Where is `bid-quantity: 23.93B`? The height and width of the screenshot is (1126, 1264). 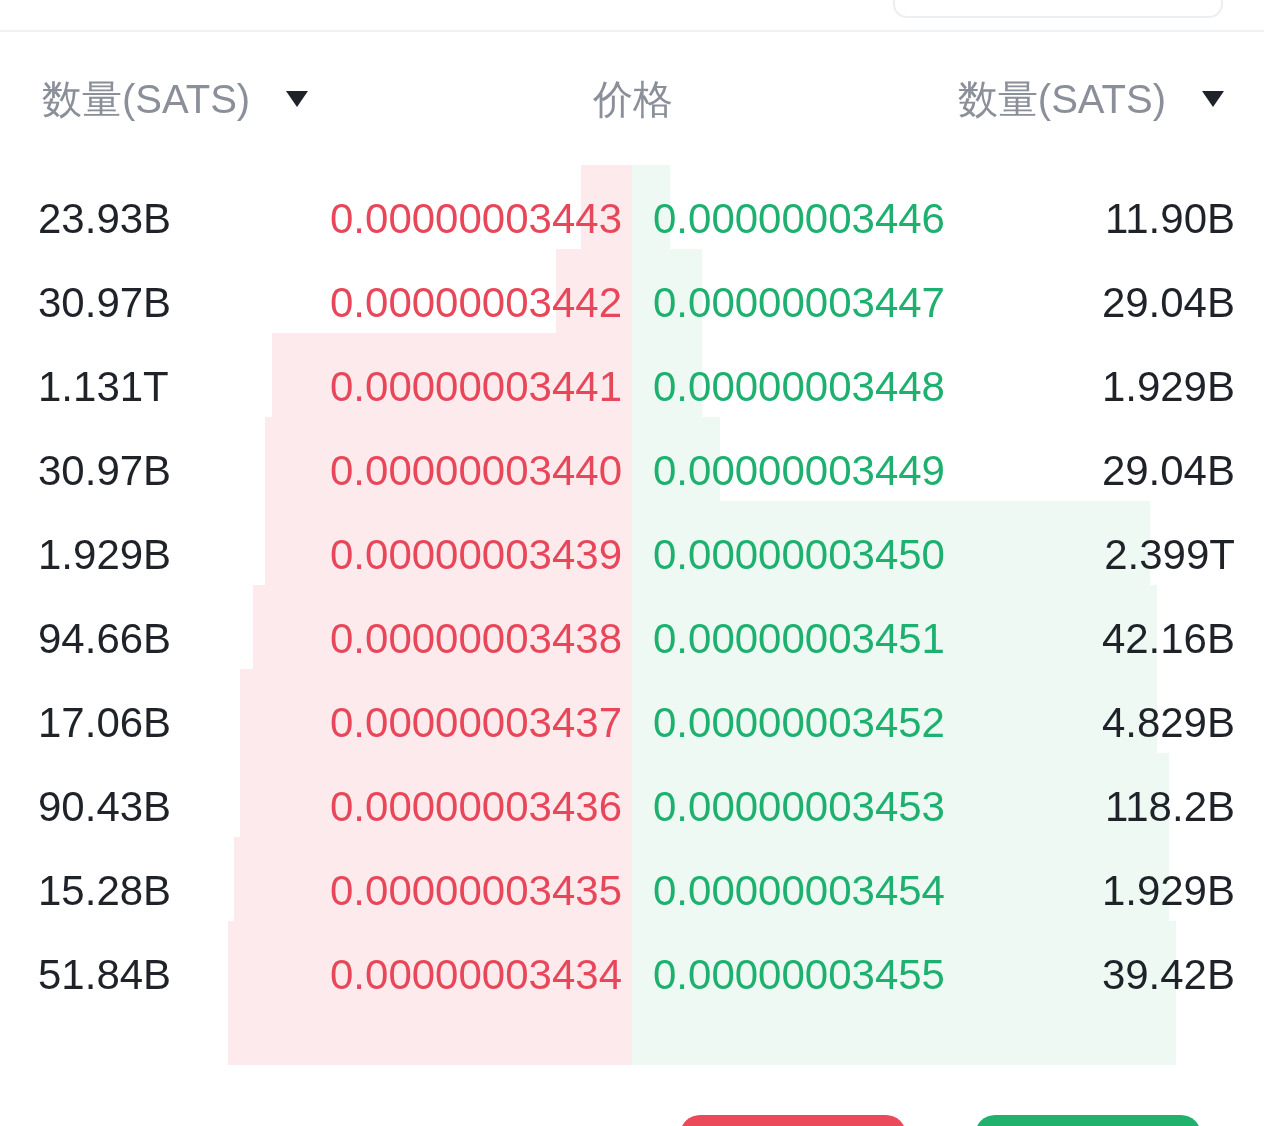
bid-quantity: 23.93B is located at coordinates (105, 219).